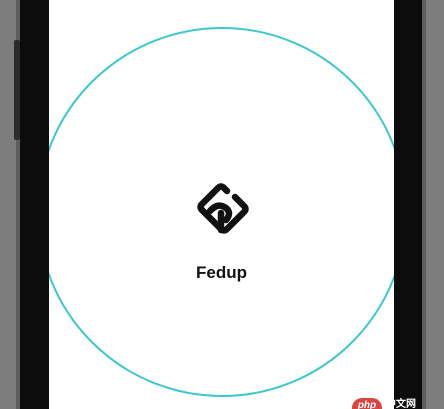  What do you see at coordinates (223, 208) in the screenshot?
I see `fedup-logo-icon` at bounding box center [223, 208].